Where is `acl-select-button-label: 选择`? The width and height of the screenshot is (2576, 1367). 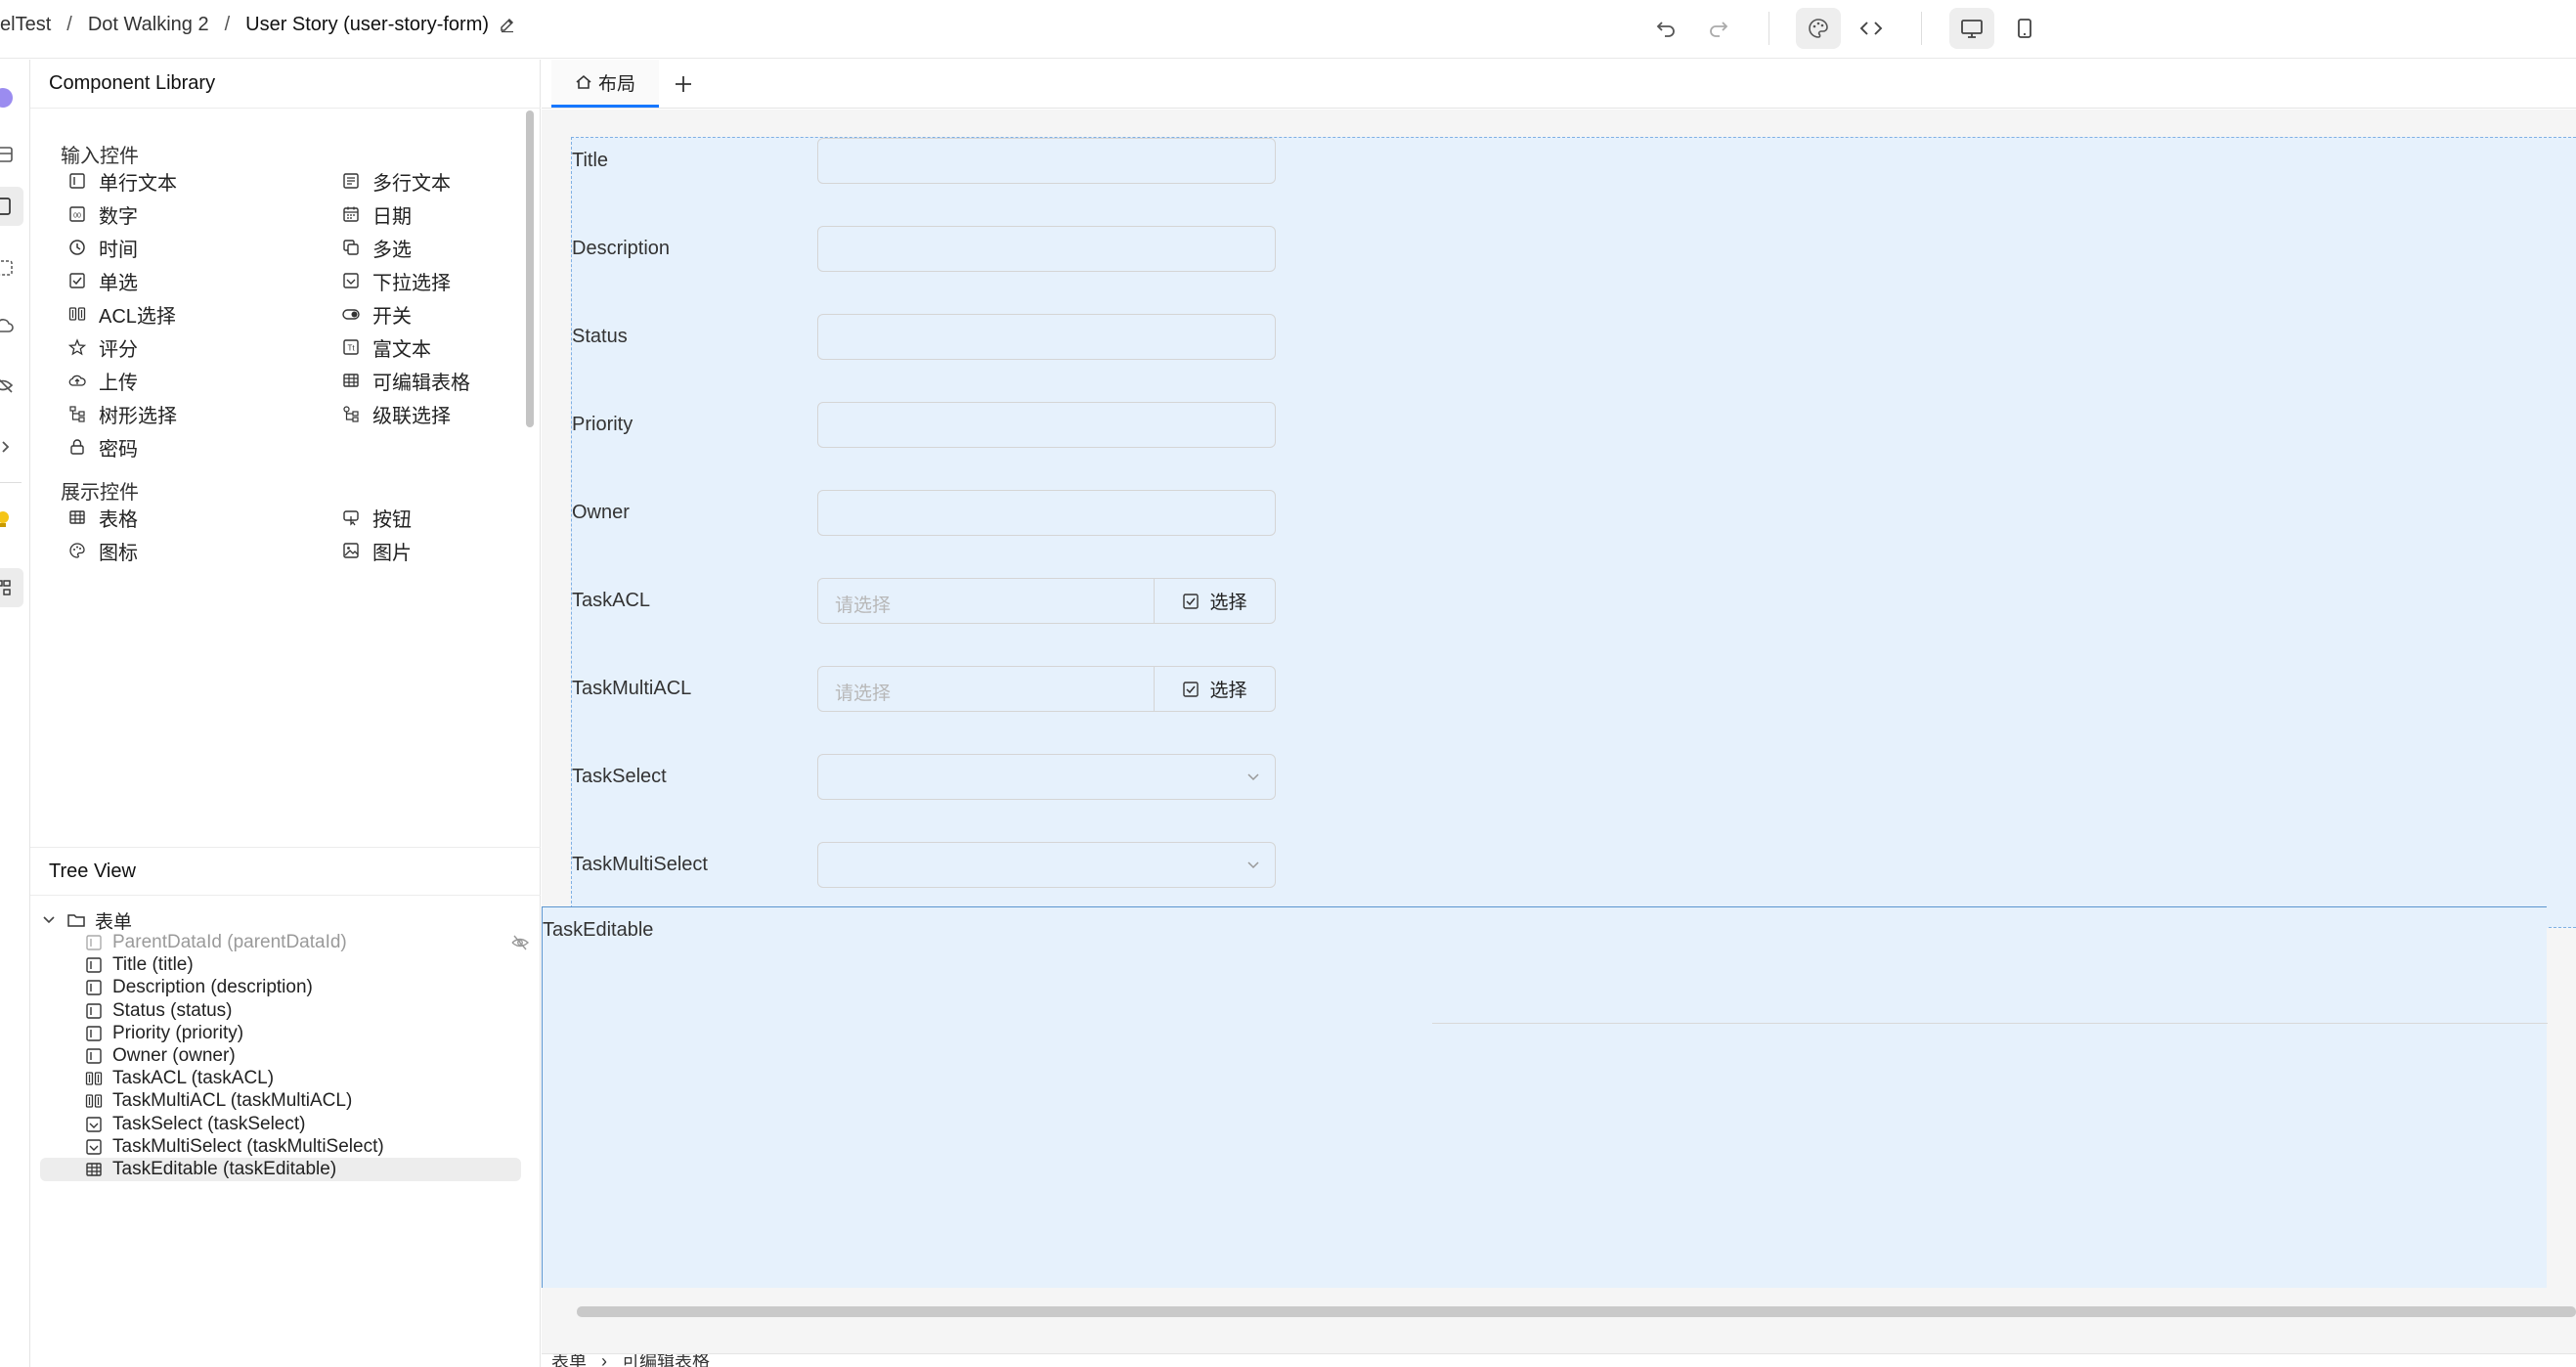 acl-select-button-label: 选择 is located at coordinates (1228, 691).